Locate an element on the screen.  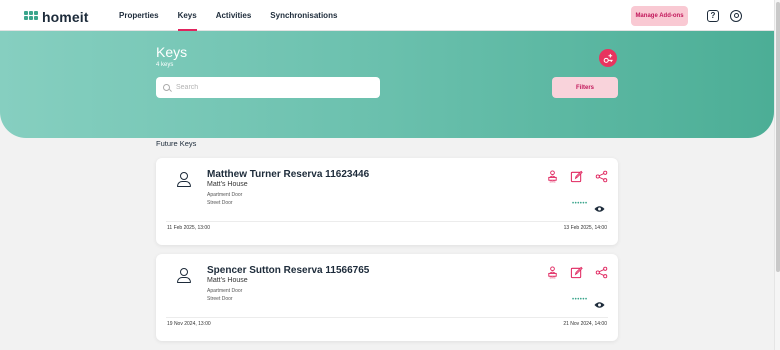
add-key-icon is located at coordinates (608, 58).